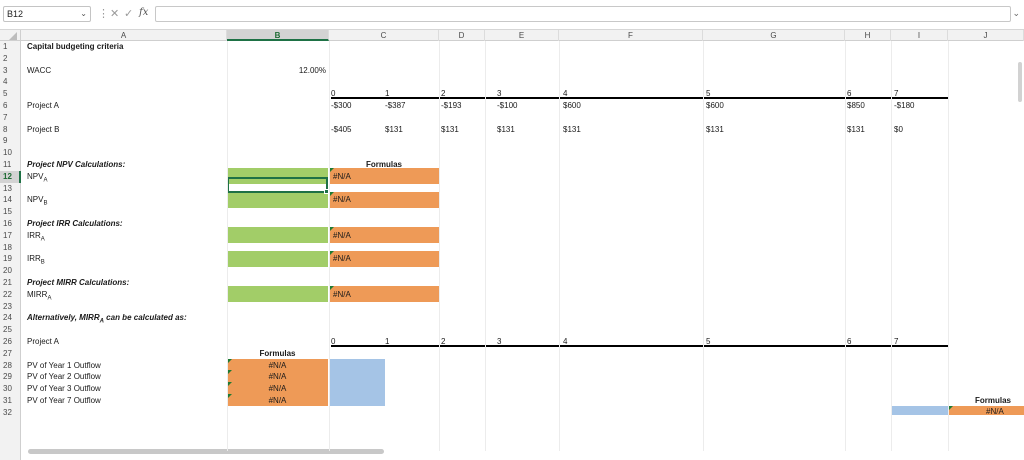  What do you see at coordinates (10, 413) in the screenshot?
I see `row-header-32: 32` at bounding box center [10, 413].